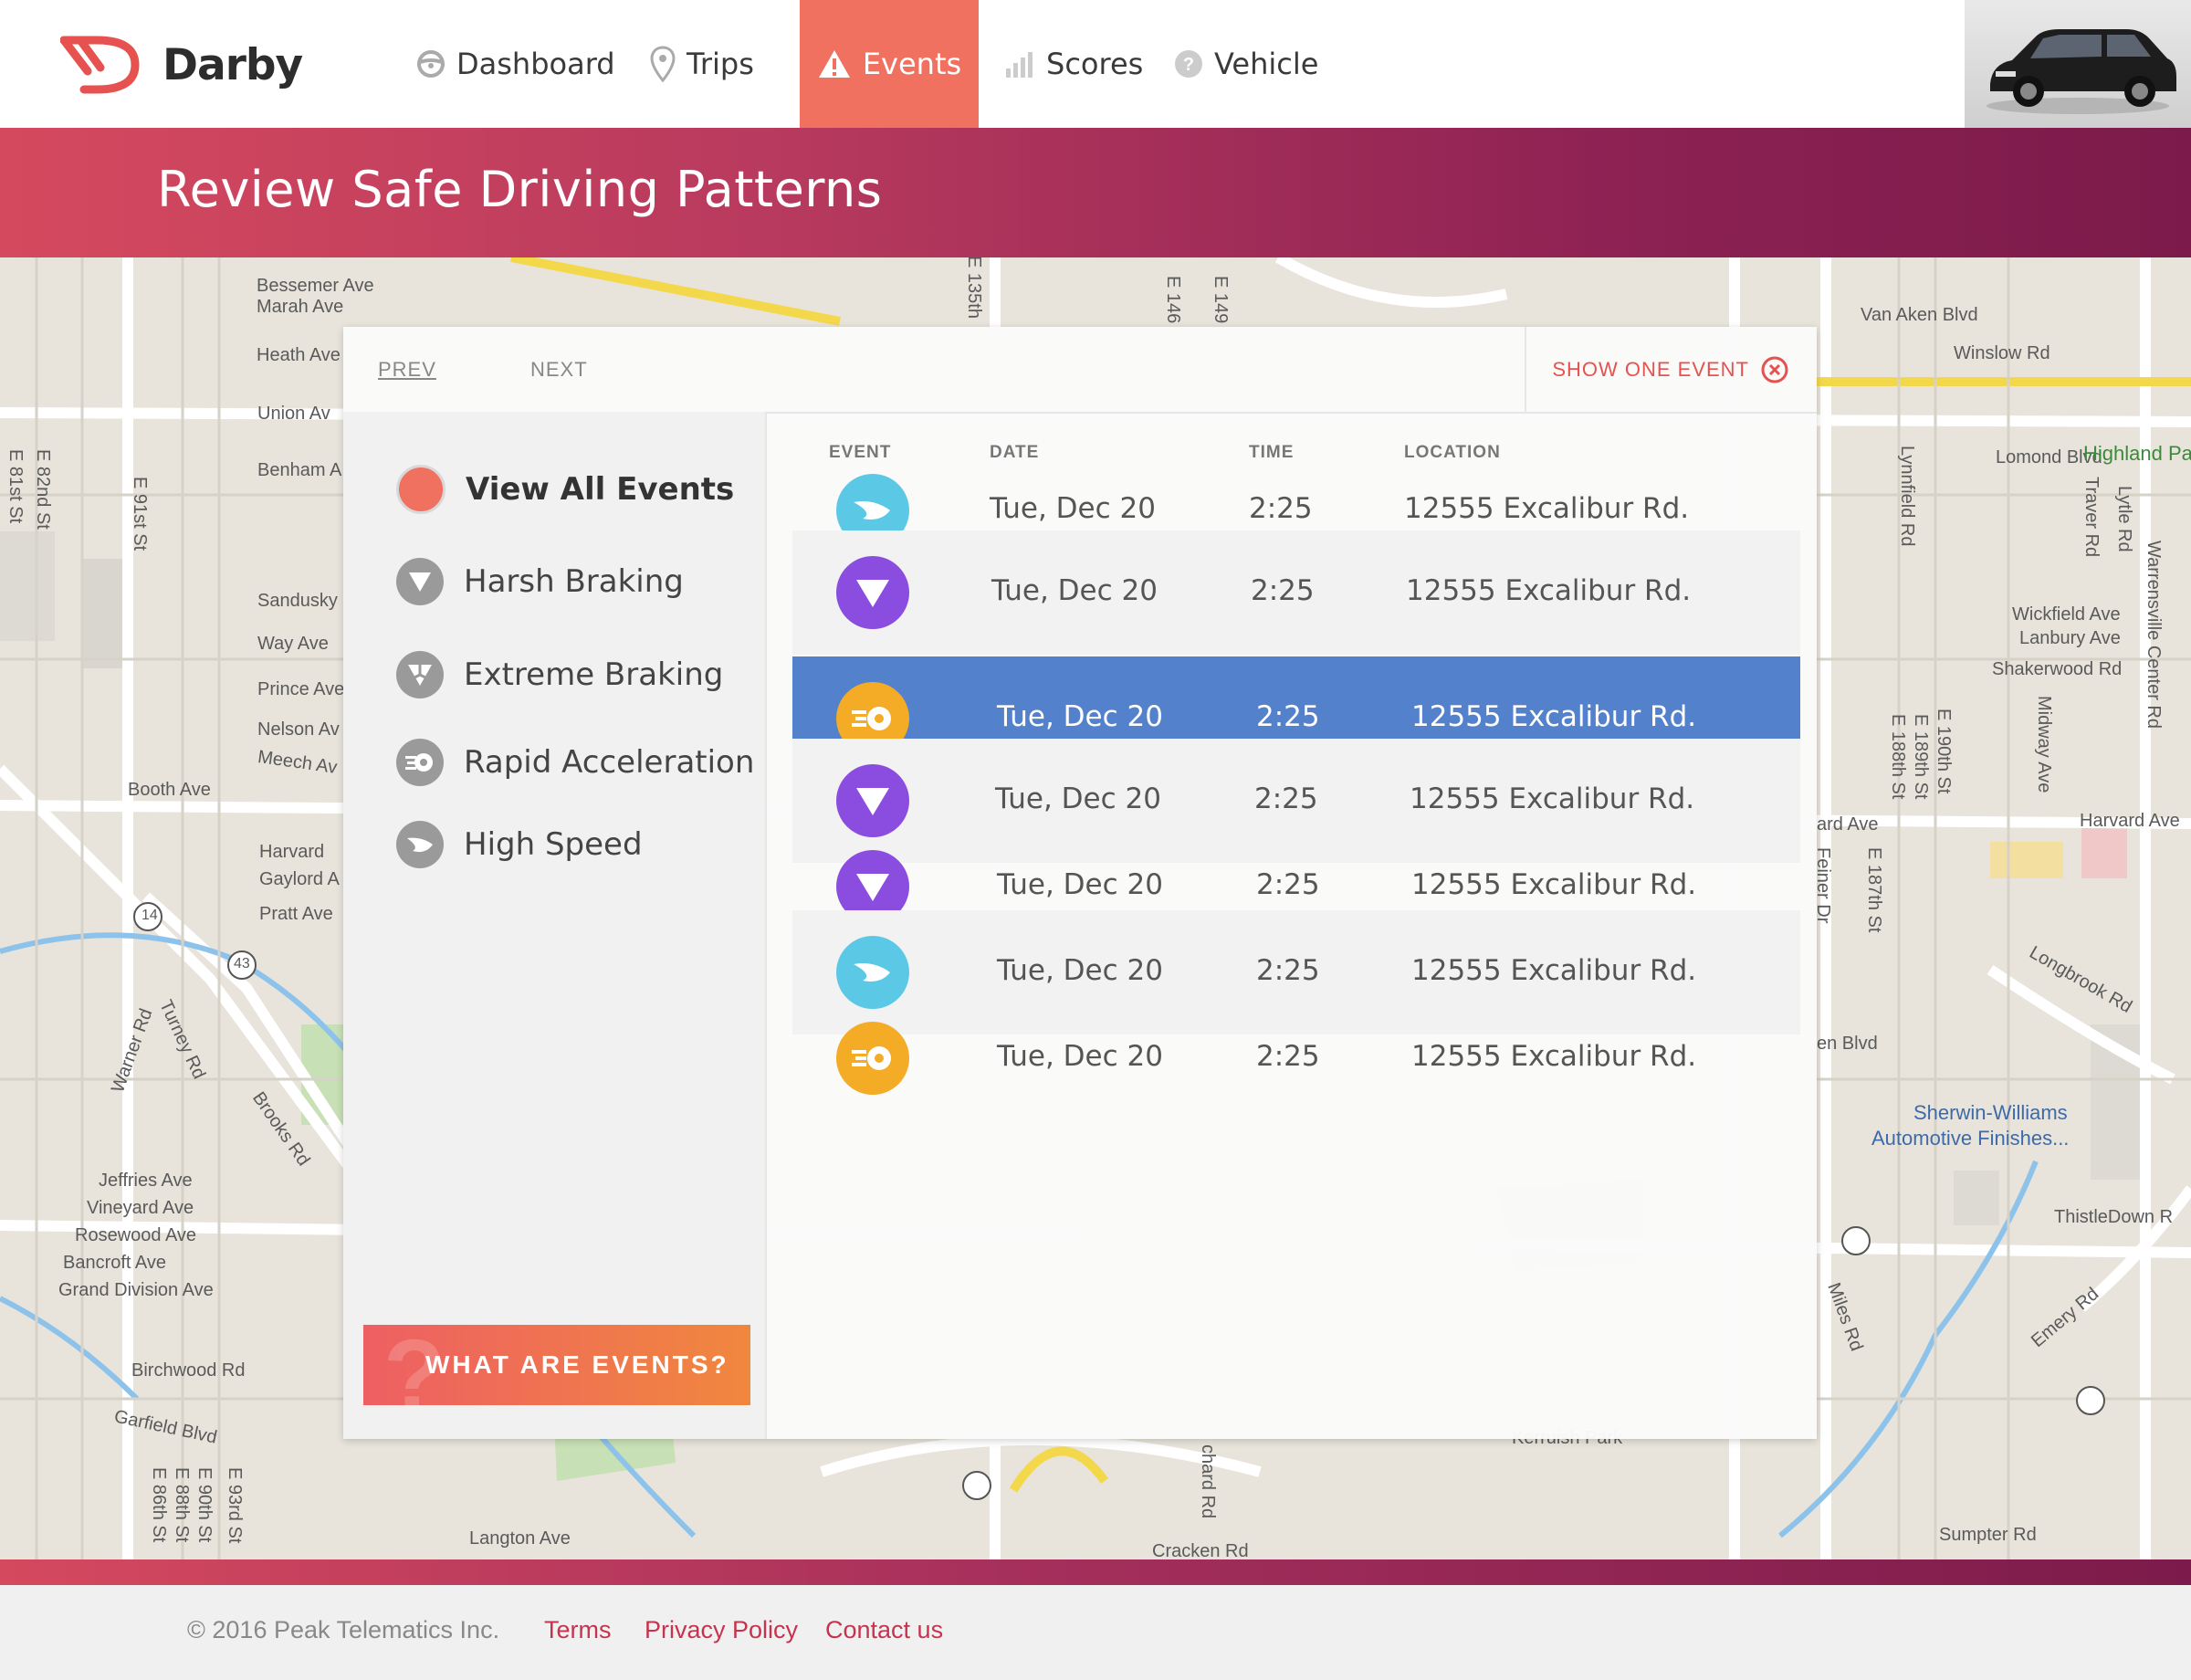 The width and height of the screenshot is (2191, 1680). I want to click on map-label: Harvard, so click(292, 852).